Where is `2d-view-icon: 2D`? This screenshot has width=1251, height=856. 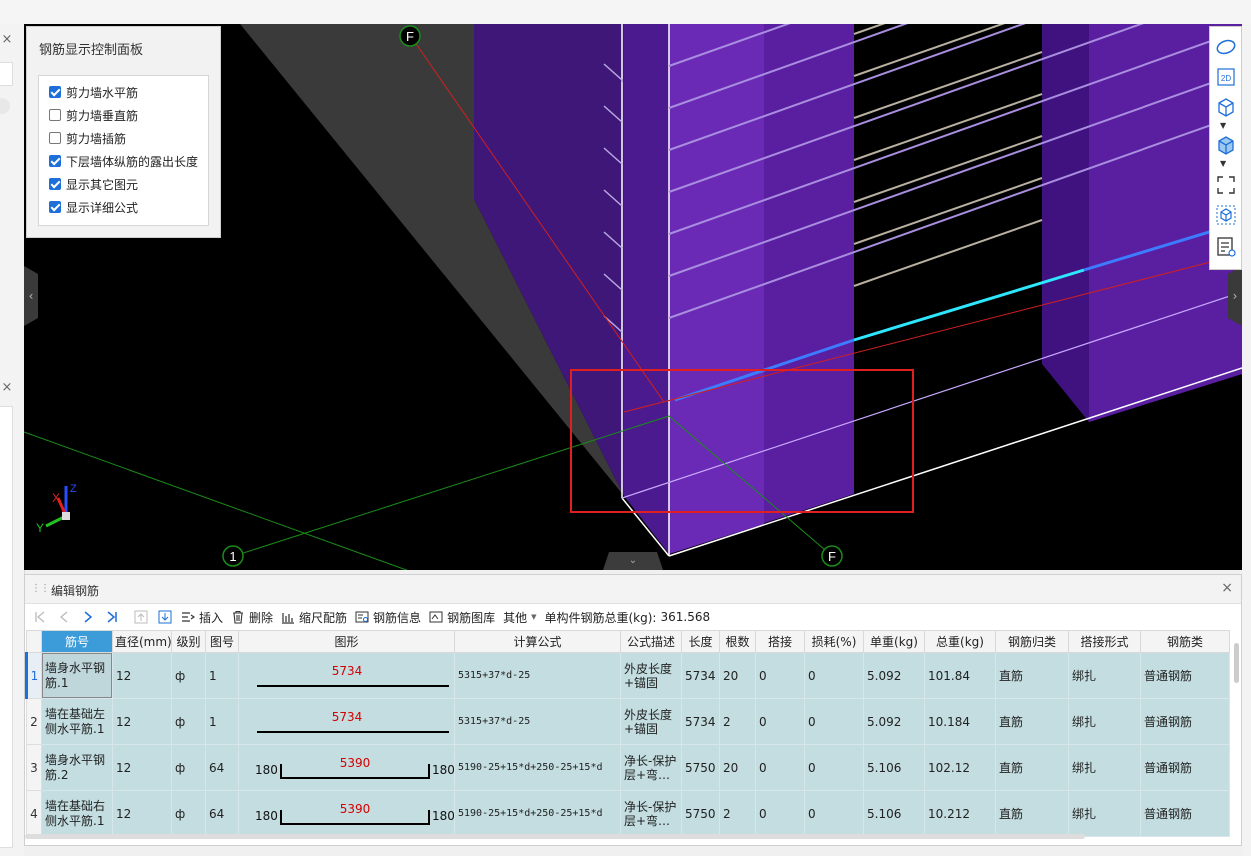
2d-view-icon: 2D is located at coordinates (1226, 77).